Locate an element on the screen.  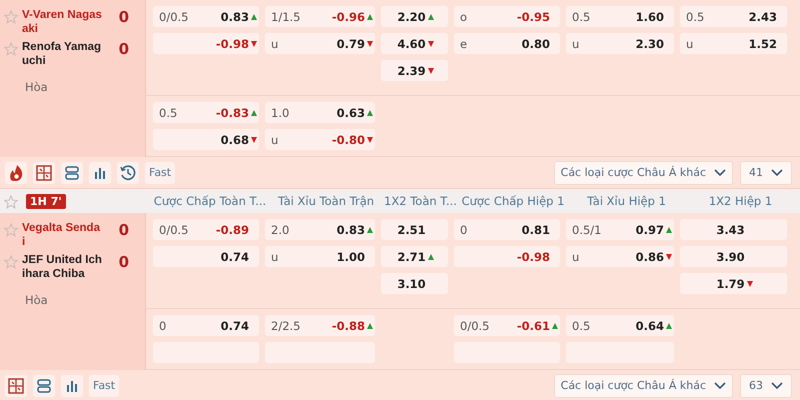
odds-value: 0.80 is located at coordinates (536, 43).